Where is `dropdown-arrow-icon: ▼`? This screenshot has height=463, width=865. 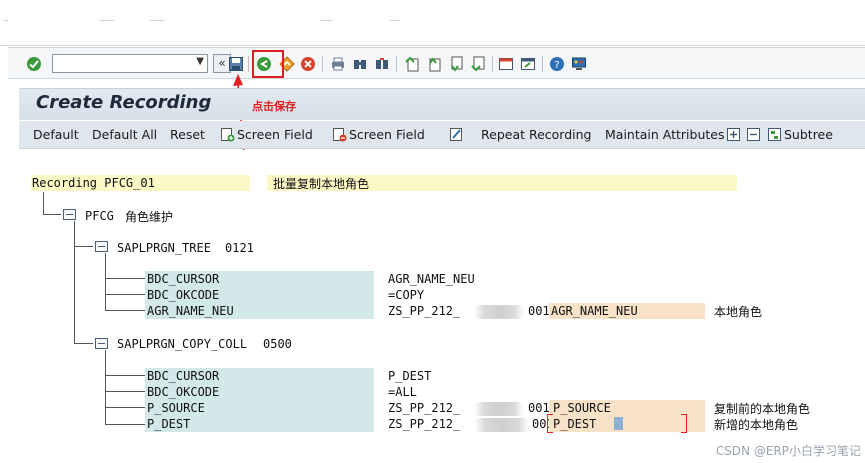
dropdown-arrow-icon: ▼ is located at coordinates (200, 61).